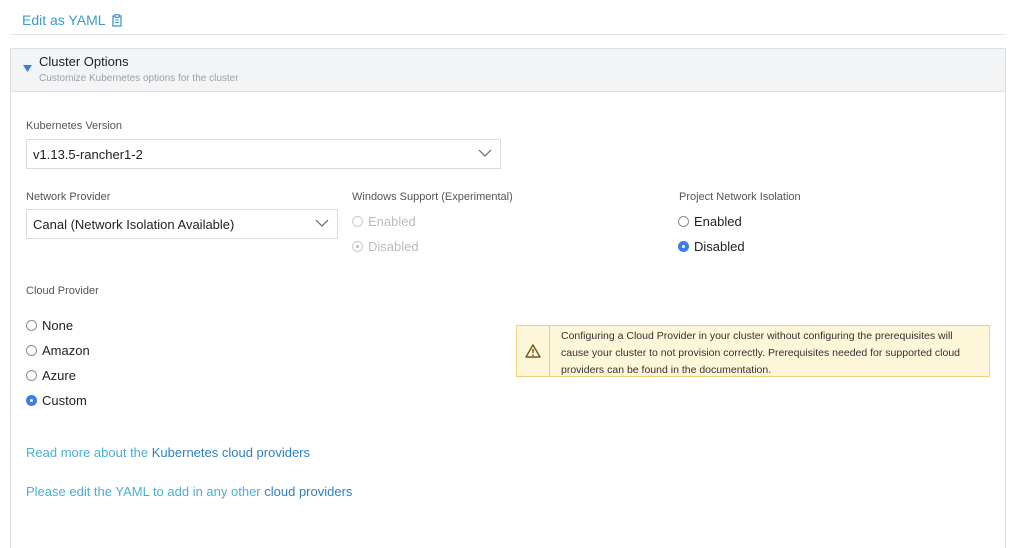 Image resolution: width=1024 pixels, height=548 pixels. What do you see at coordinates (59, 375) in the screenshot?
I see `radio-label: Azure` at bounding box center [59, 375].